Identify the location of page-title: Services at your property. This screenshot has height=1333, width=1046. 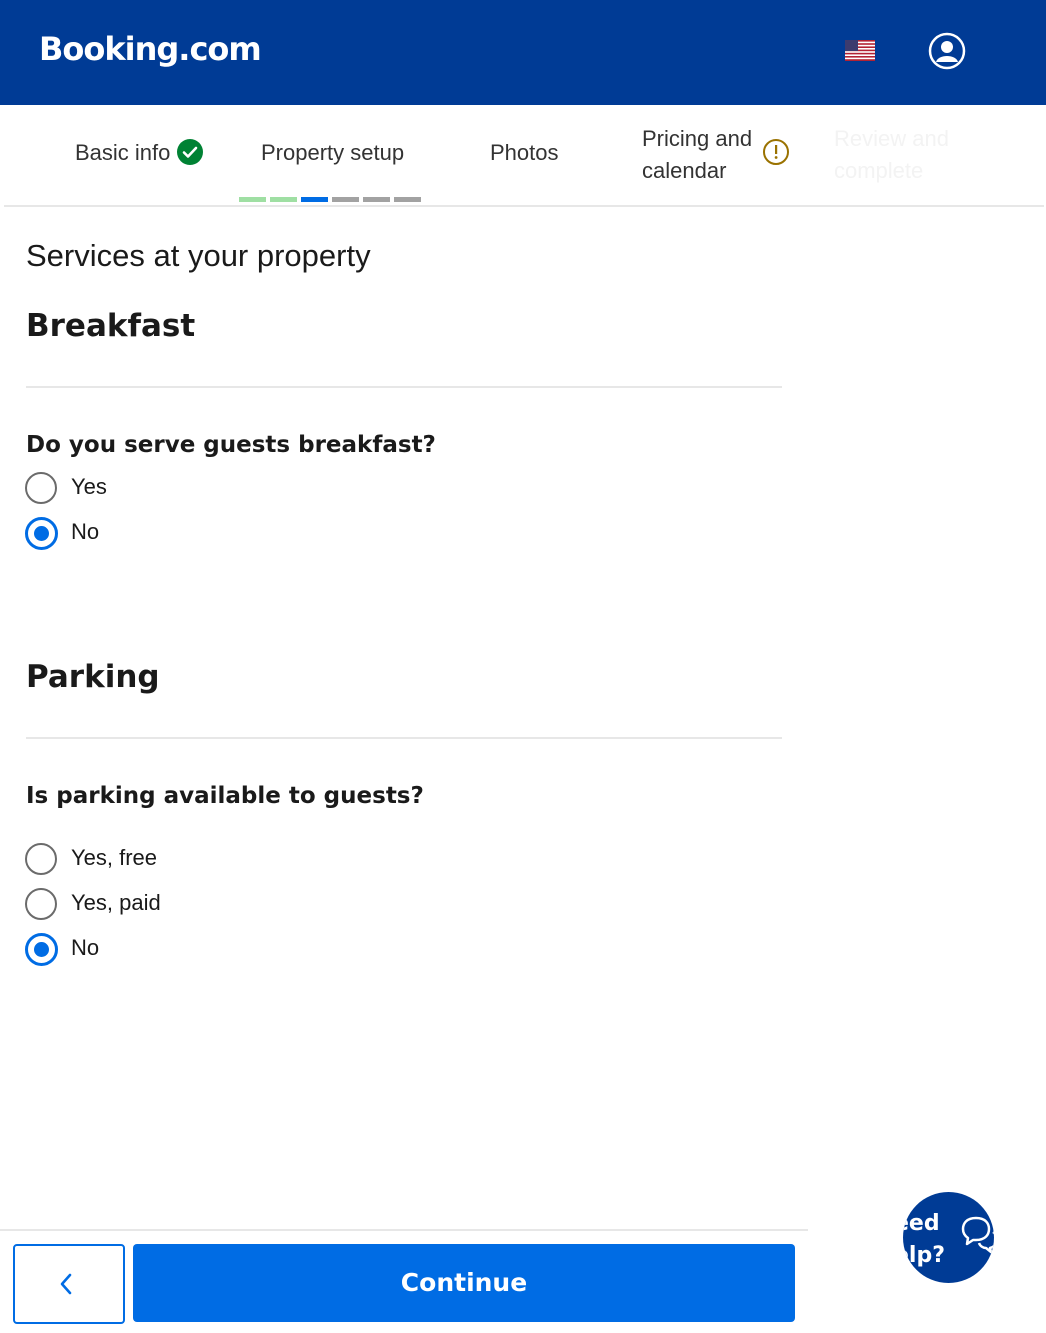
(198, 255).